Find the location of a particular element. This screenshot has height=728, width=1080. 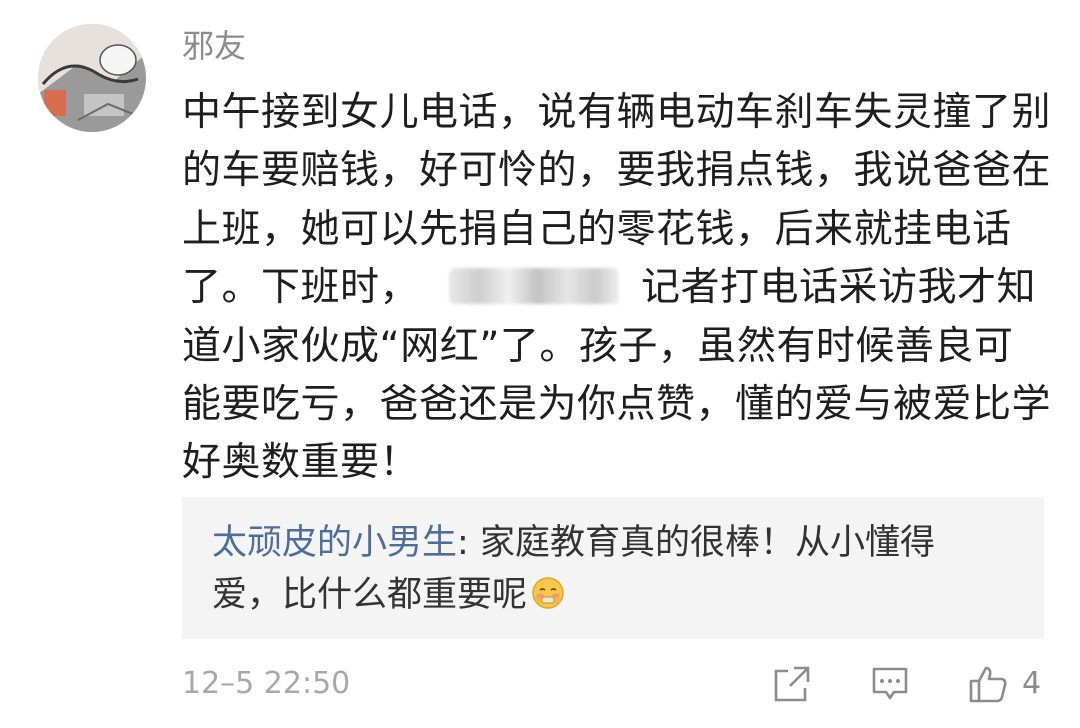

avatar is located at coordinates (92, 78).